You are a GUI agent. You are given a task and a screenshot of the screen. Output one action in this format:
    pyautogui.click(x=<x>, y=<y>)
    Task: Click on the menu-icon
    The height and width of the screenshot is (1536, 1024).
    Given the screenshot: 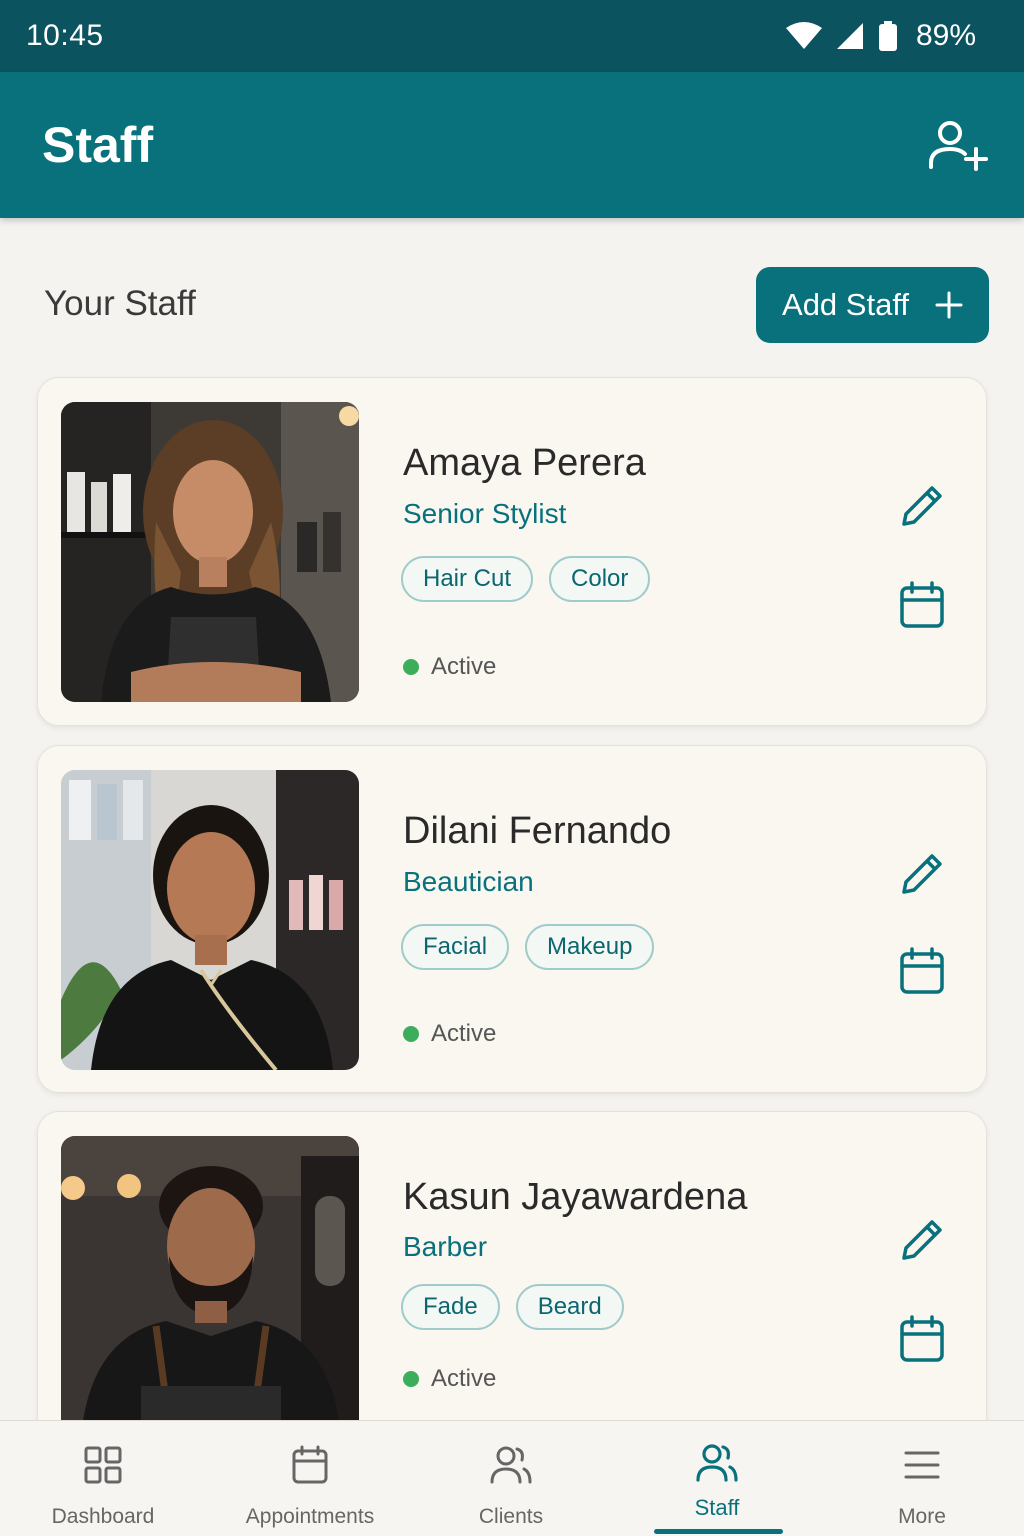 What is the action you would take?
    pyautogui.click(x=922, y=1465)
    